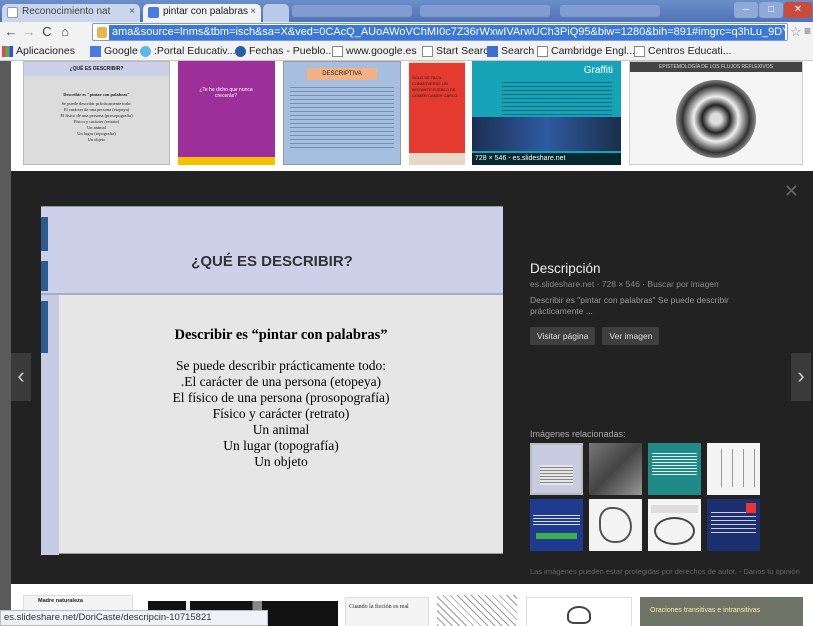  Describe the element at coordinates (29, 32) in the screenshot. I see `forward-button: →` at that location.